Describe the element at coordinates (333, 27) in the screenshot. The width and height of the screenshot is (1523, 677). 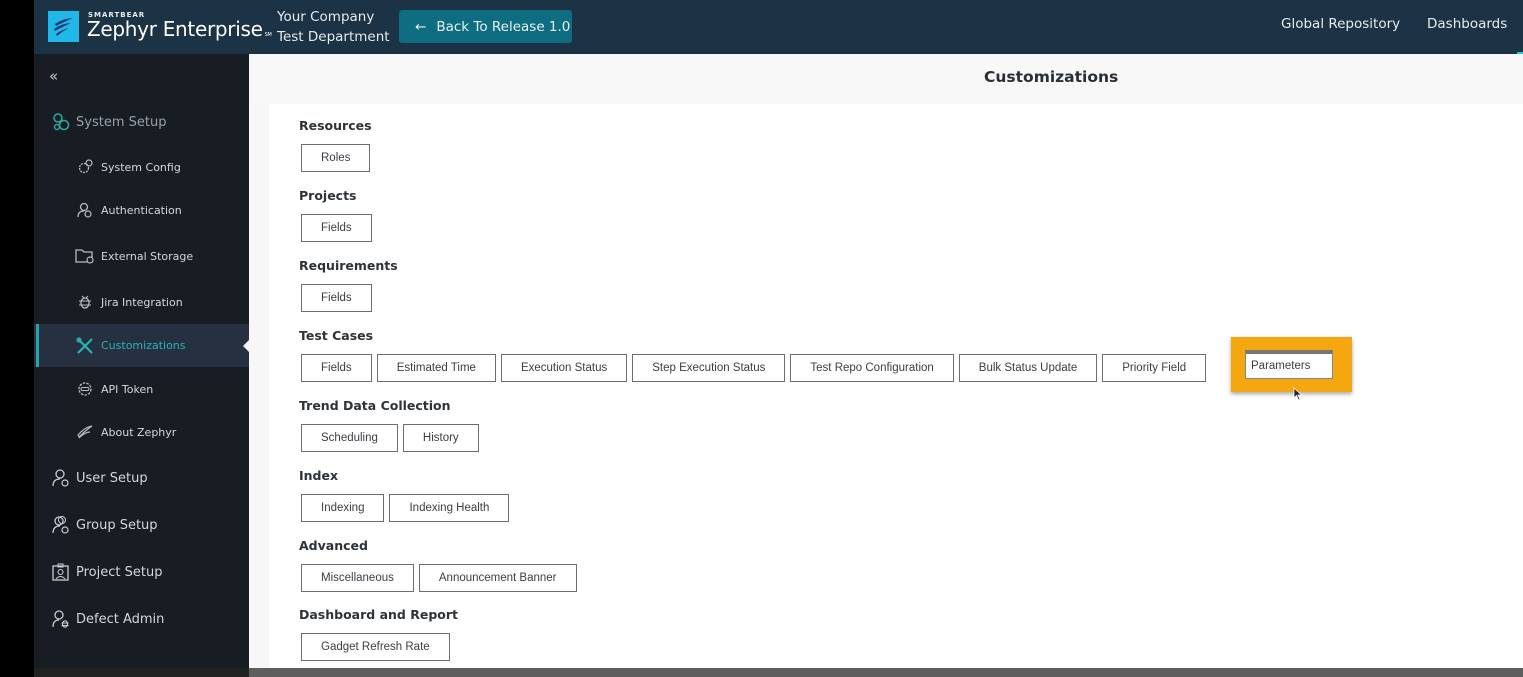
I see `company-info: Your Company Test Department` at that location.